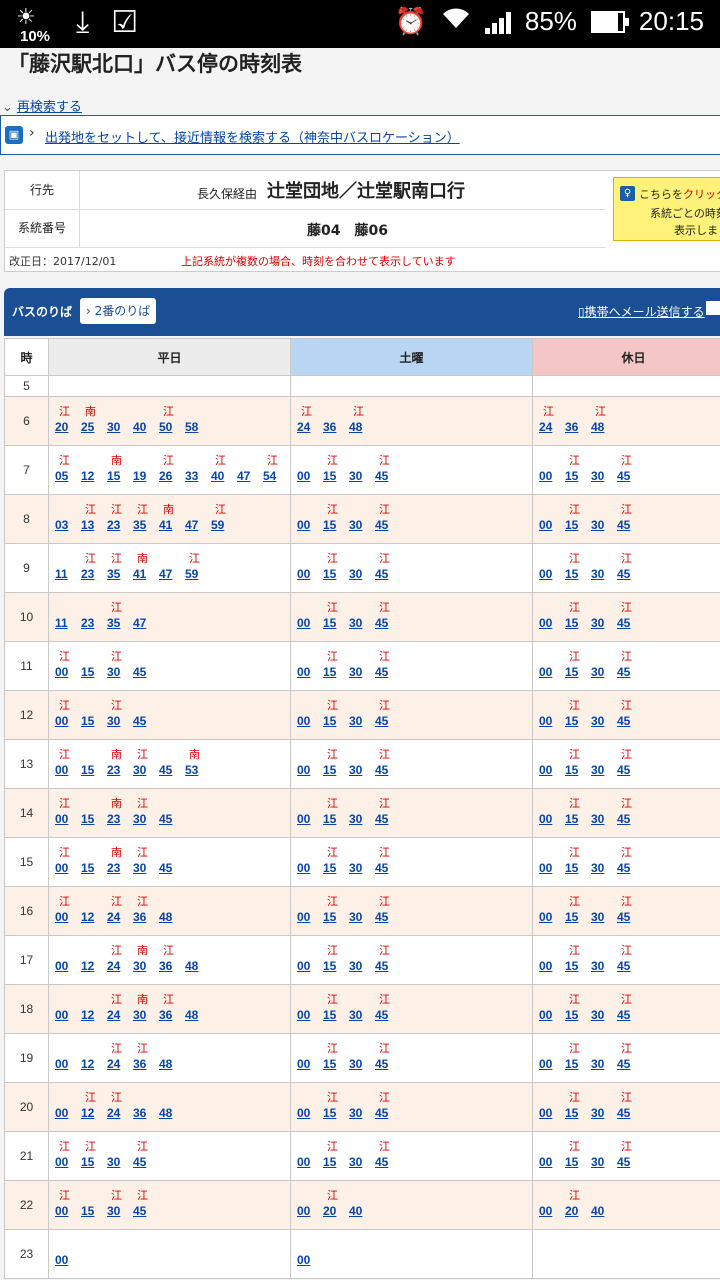 The image size is (720, 1280). I want to click on departure-minute: 12, so click(87, 917).